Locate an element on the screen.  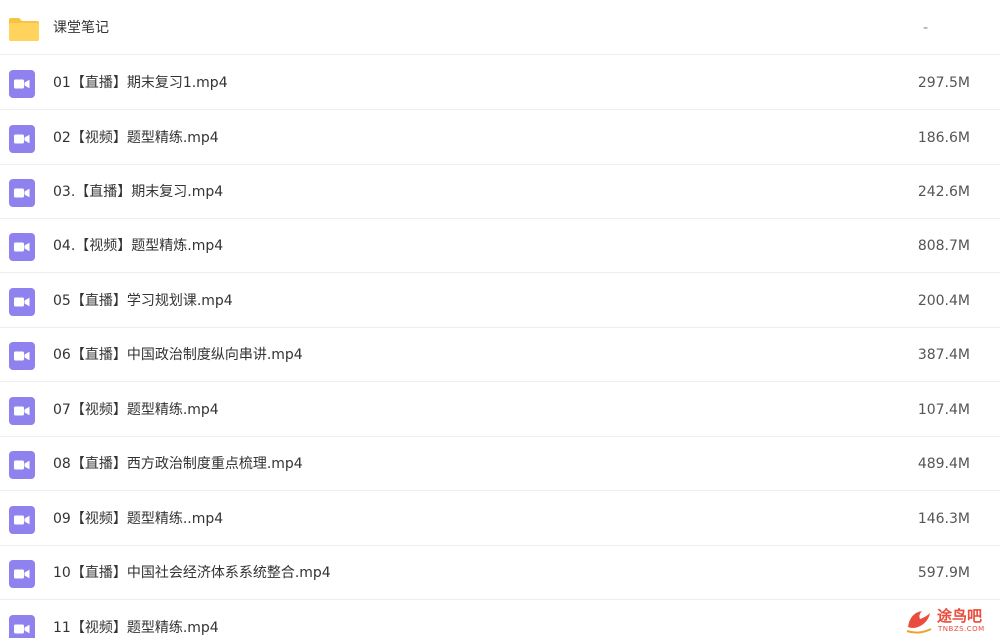
file-name: 课堂笔记 is located at coordinates (81, 28).